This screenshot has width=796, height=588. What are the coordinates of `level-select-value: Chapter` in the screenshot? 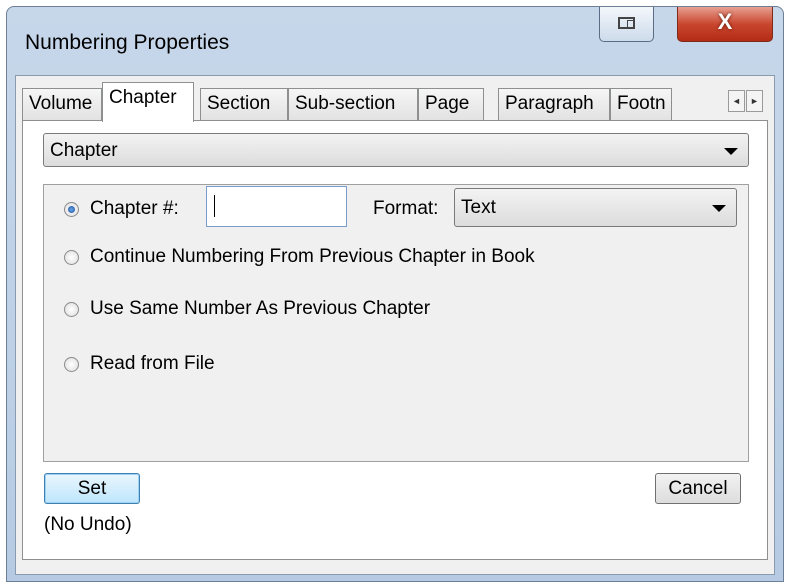 It's located at (84, 150).